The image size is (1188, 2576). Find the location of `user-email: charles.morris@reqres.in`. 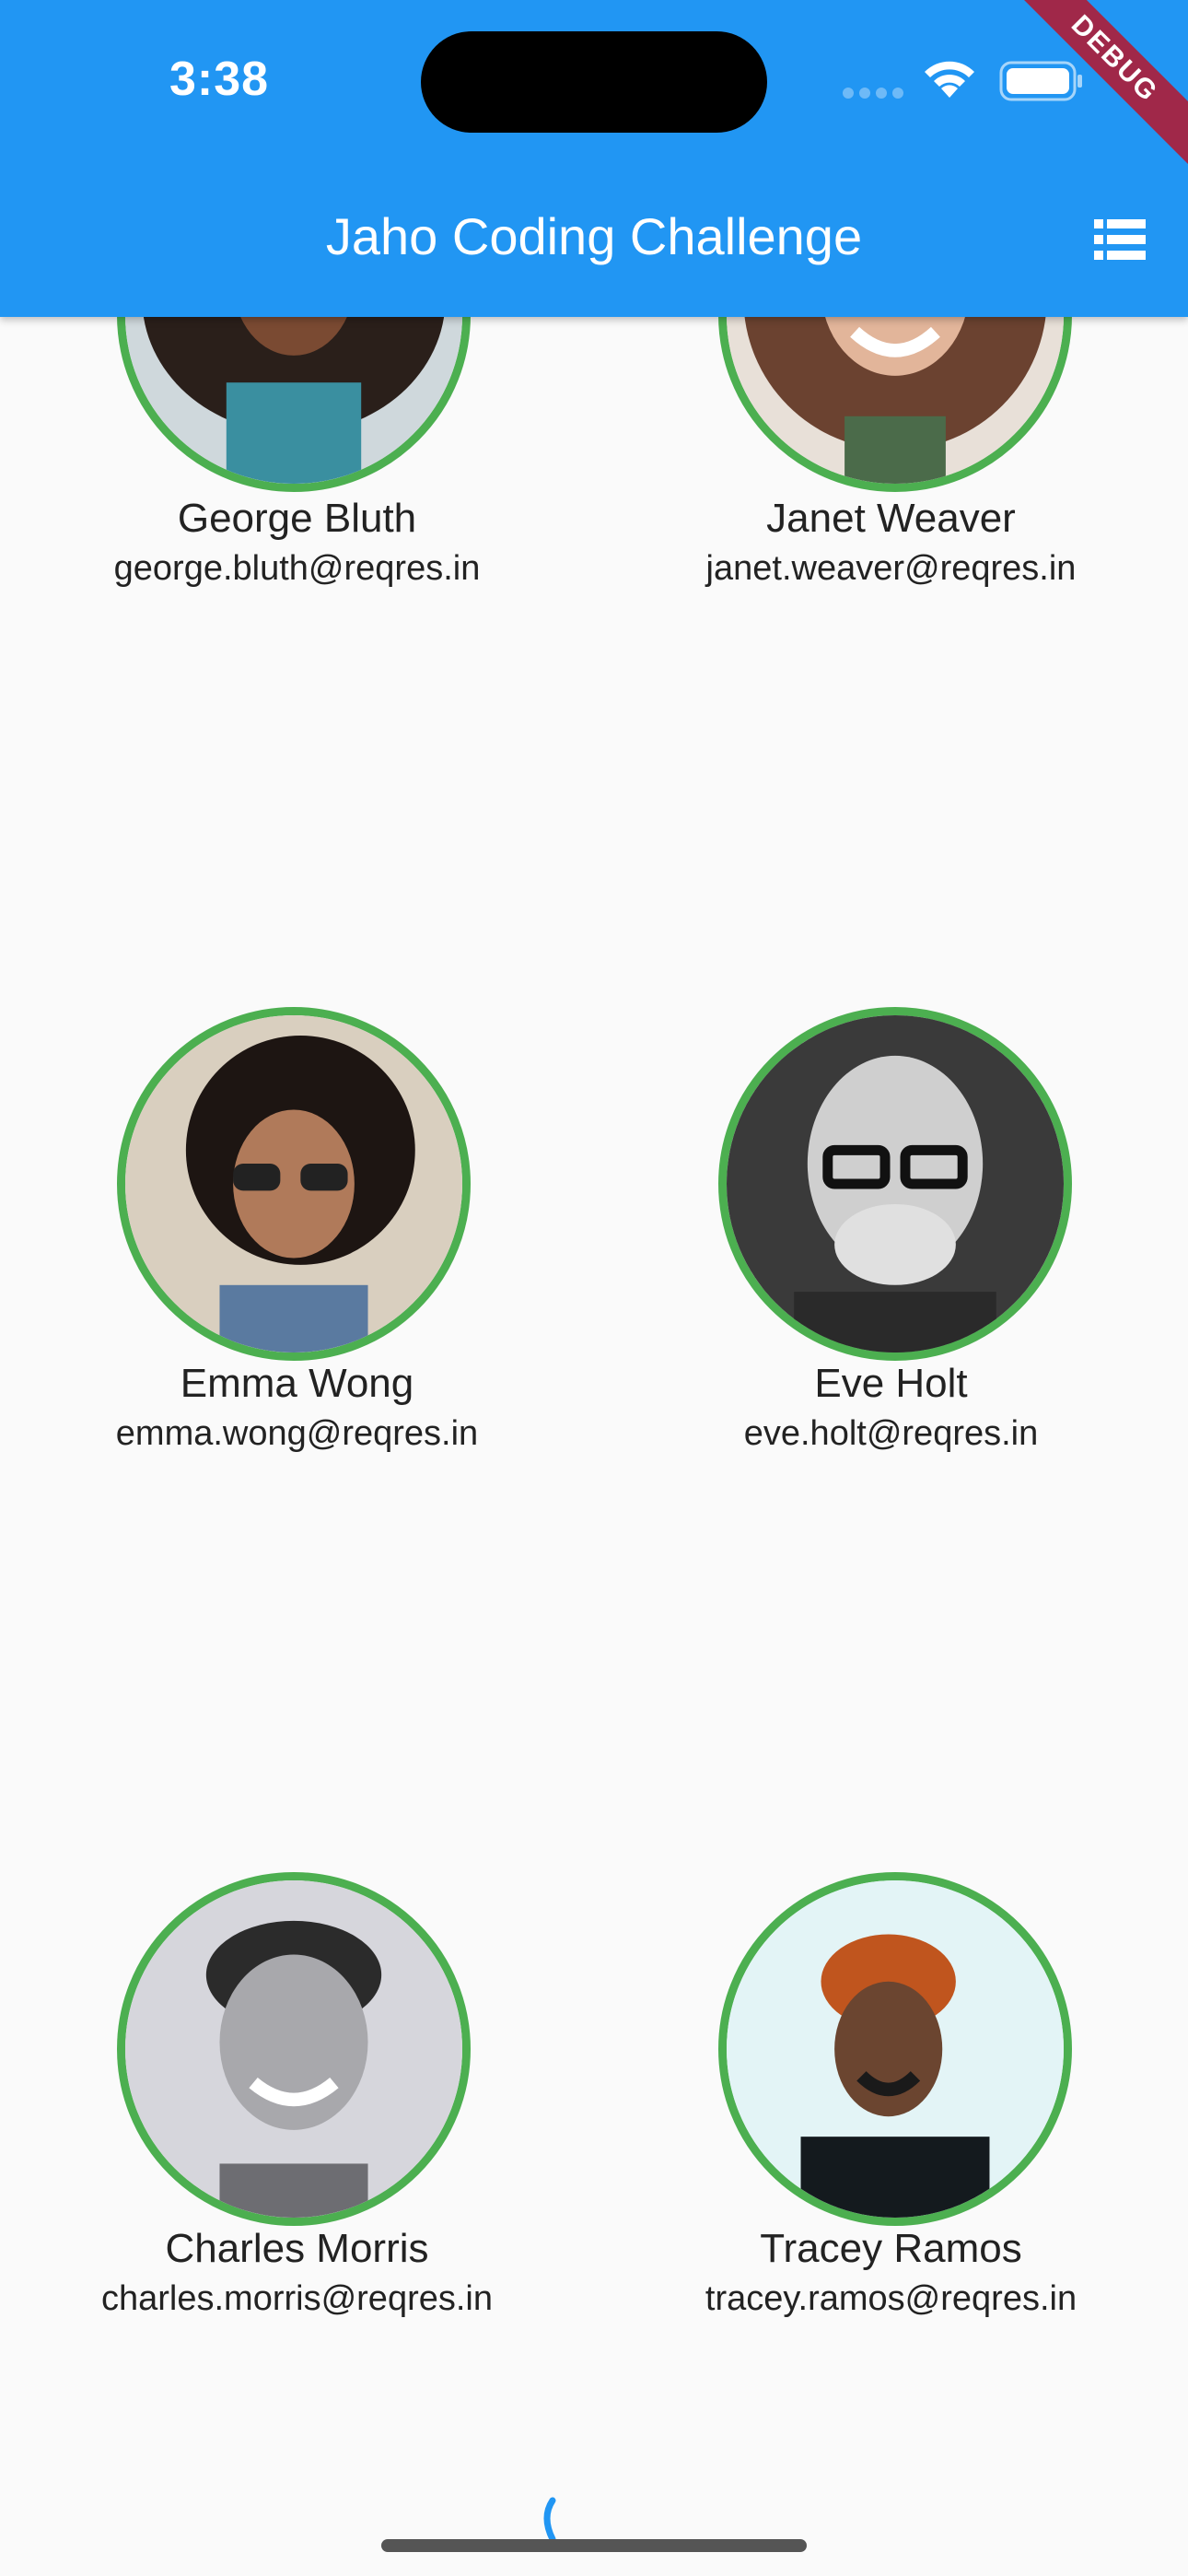

user-email: charles.morris@reqres.in is located at coordinates (296, 2298).